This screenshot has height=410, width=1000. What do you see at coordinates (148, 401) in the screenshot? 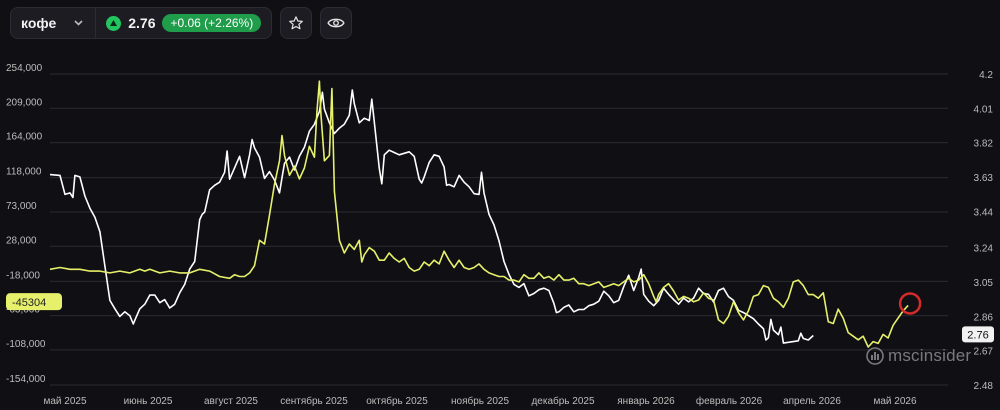
I see `x-tick-label: июнь 2025` at bounding box center [148, 401].